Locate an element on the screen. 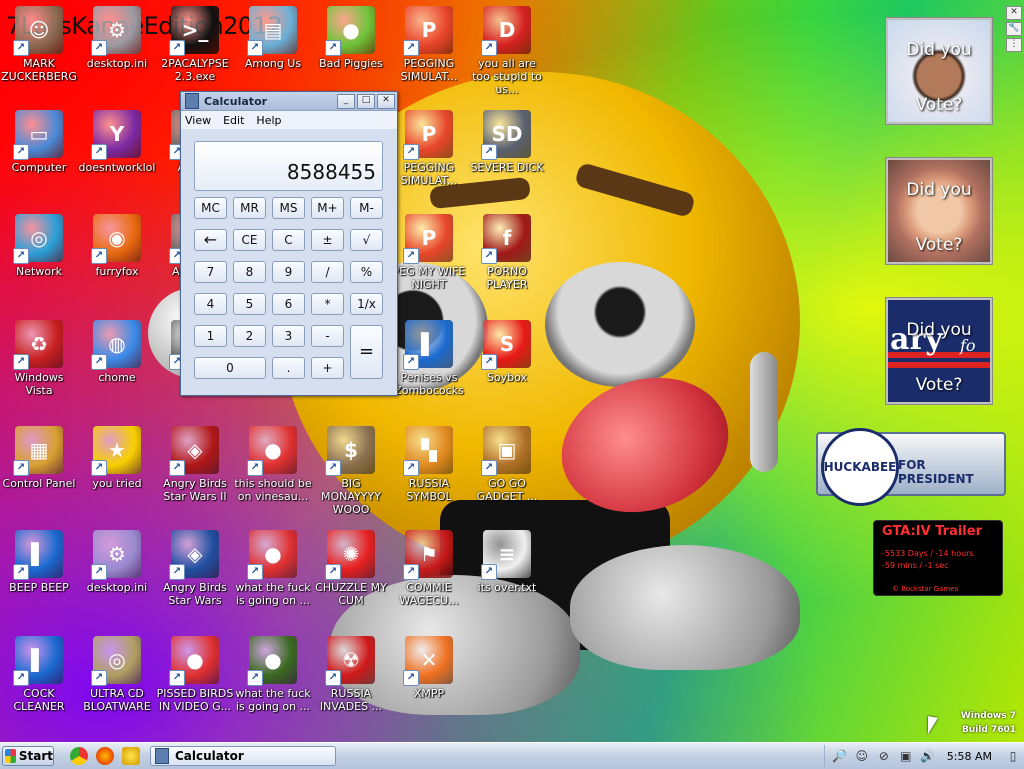 The height and width of the screenshot is (769, 1024). equals-button: = is located at coordinates (366, 352).